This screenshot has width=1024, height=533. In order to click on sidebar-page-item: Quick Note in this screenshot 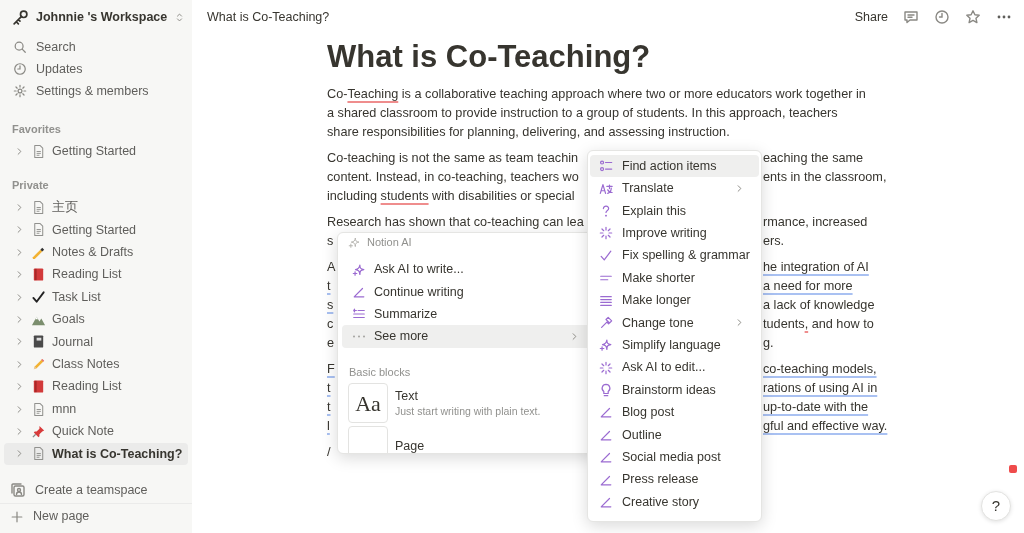, I will do `click(96, 431)`.